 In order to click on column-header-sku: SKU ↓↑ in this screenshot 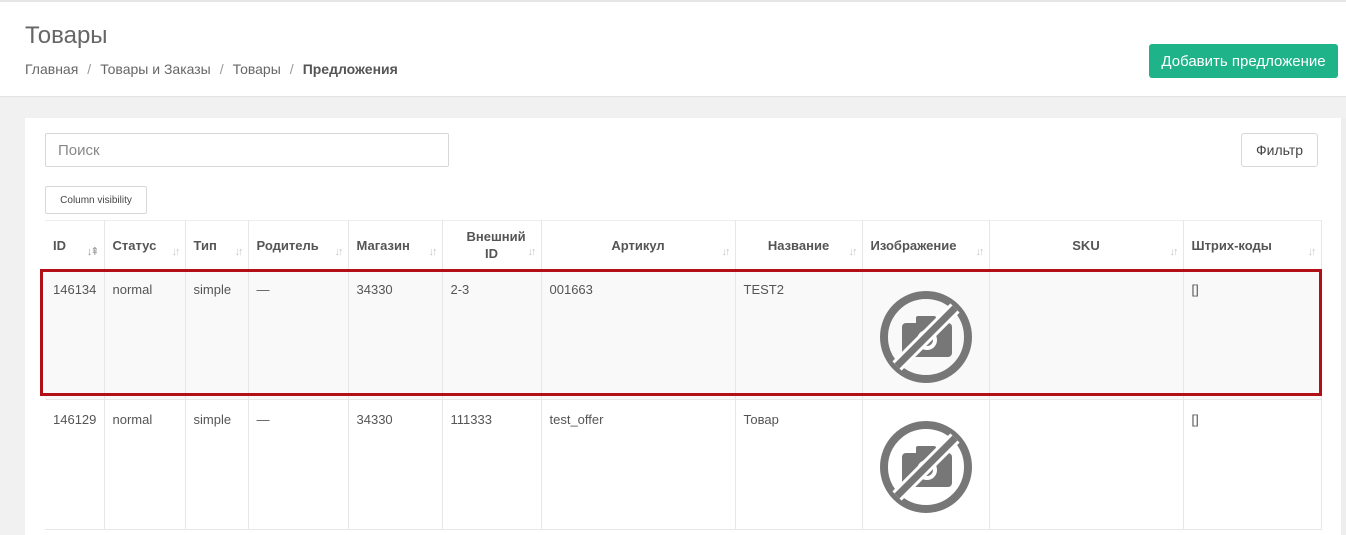, I will do `click(1086, 245)`.